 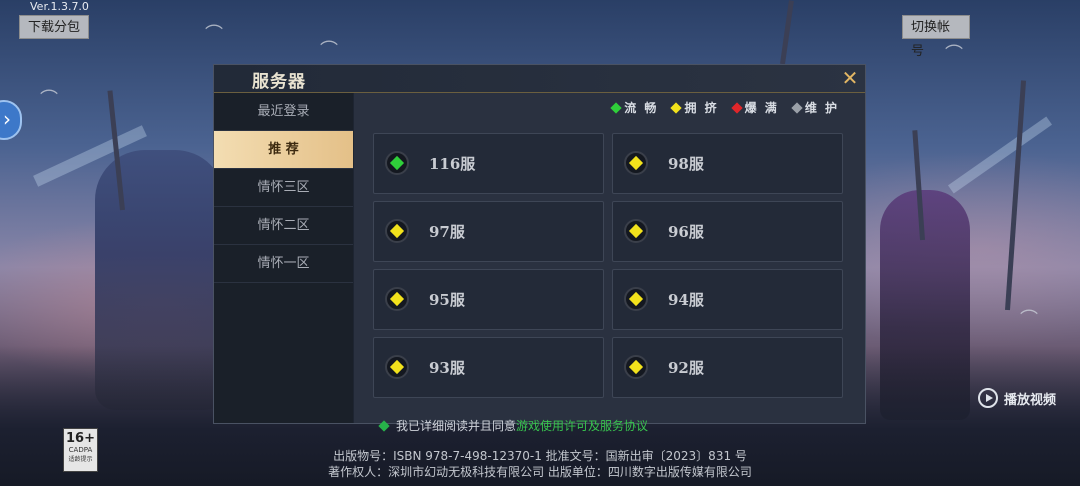 What do you see at coordinates (686, 368) in the screenshot?
I see `server-name: 92服` at bounding box center [686, 368].